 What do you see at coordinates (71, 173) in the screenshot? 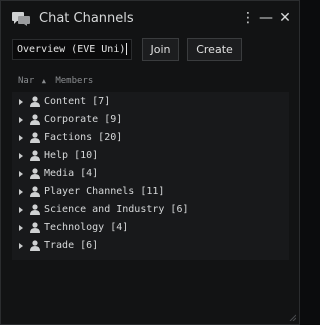
I see `channel-group-label: Media [4]` at bounding box center [71, 173].